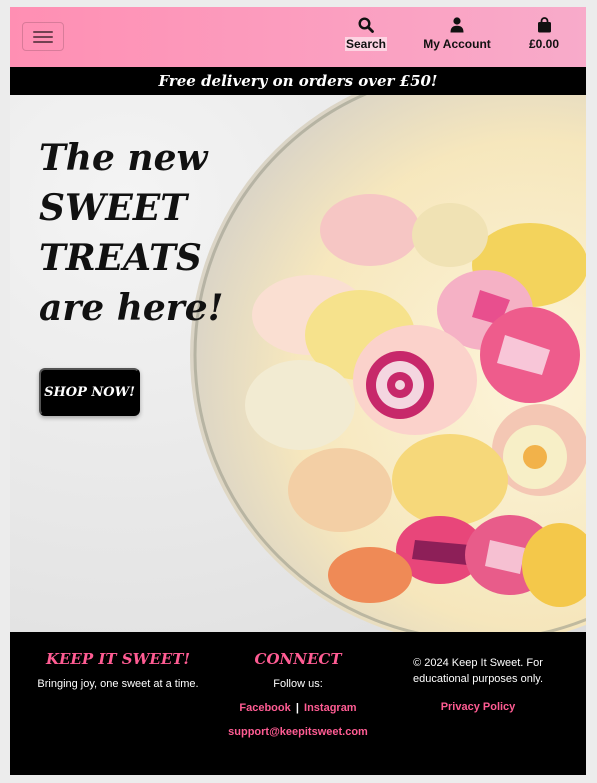 This screenshot has width=597, height=783. Describe the element at coordinates (366, 25) in the screenshot. I see `search-icon` at that location.